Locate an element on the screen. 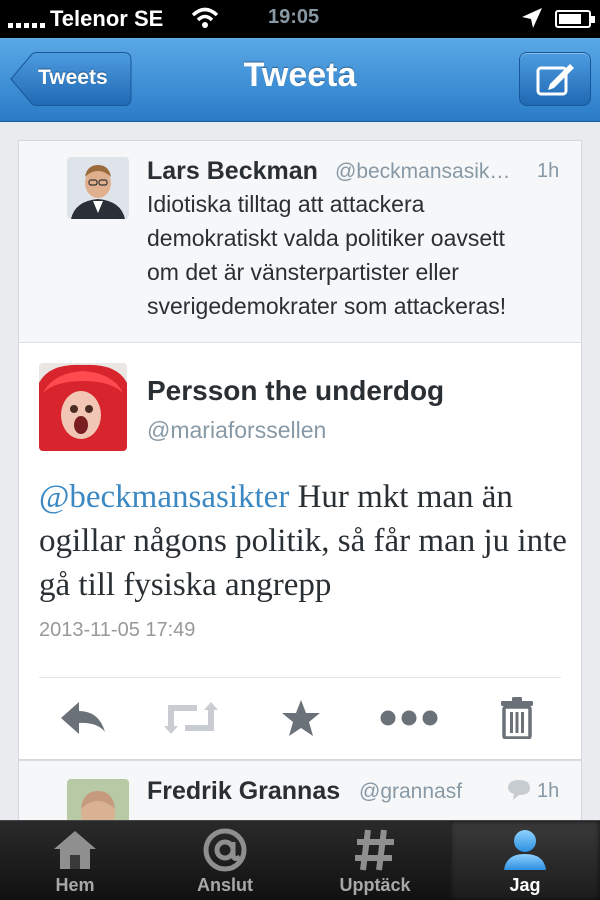 The image size is (600, 900). tab-label: Upptäck is located at coordinates (375, 885).